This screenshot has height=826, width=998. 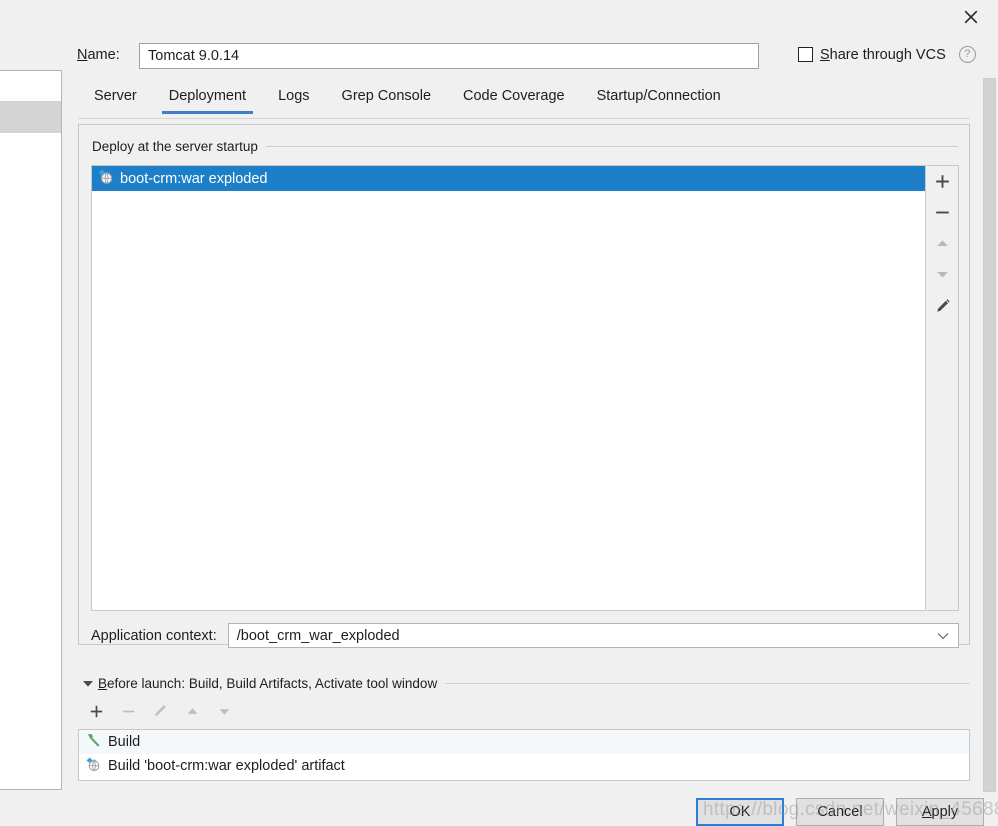 What do you see at coordinates (93, 742) in the screenshot?
I see `hammer-icon` at bounding box center [93, 742].